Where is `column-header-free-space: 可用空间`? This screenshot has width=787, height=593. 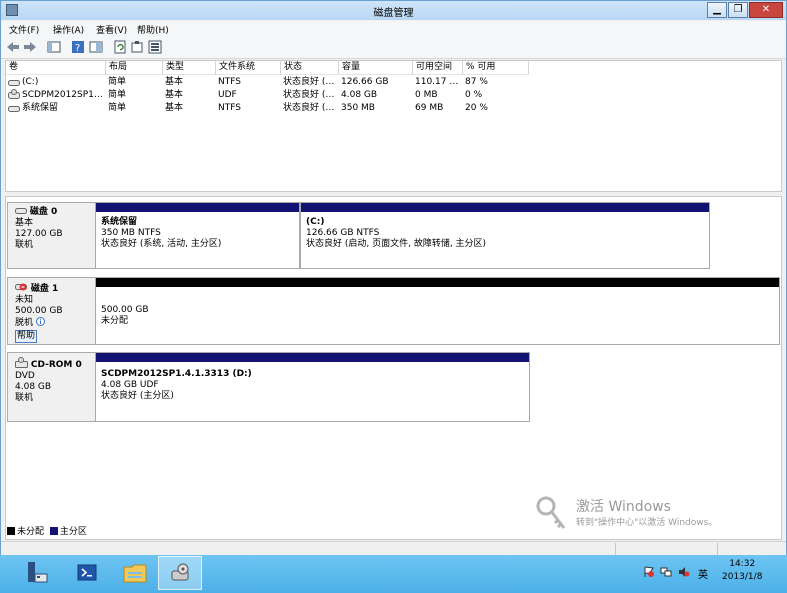 column-header-free-space: 可用空间 is located at coordinates (438, 68).